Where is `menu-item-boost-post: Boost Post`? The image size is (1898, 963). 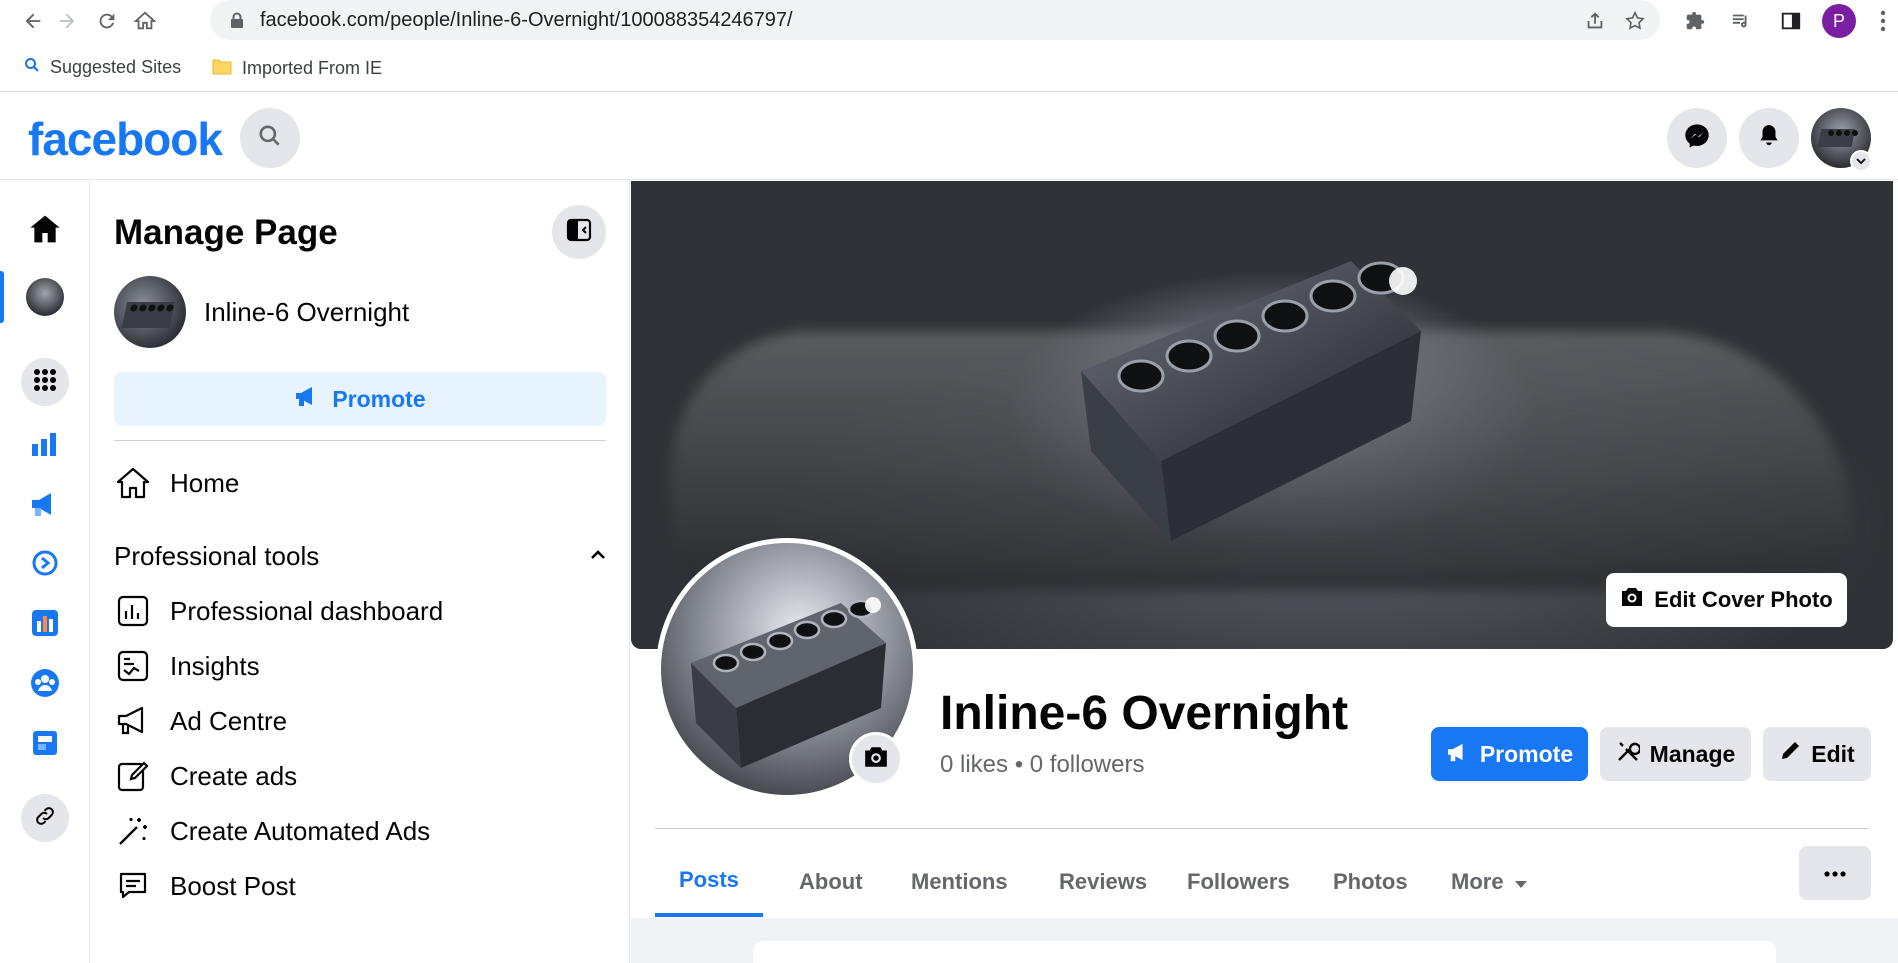 menu-item-boost-post: Boost Post is located at coordinates (360, 886).